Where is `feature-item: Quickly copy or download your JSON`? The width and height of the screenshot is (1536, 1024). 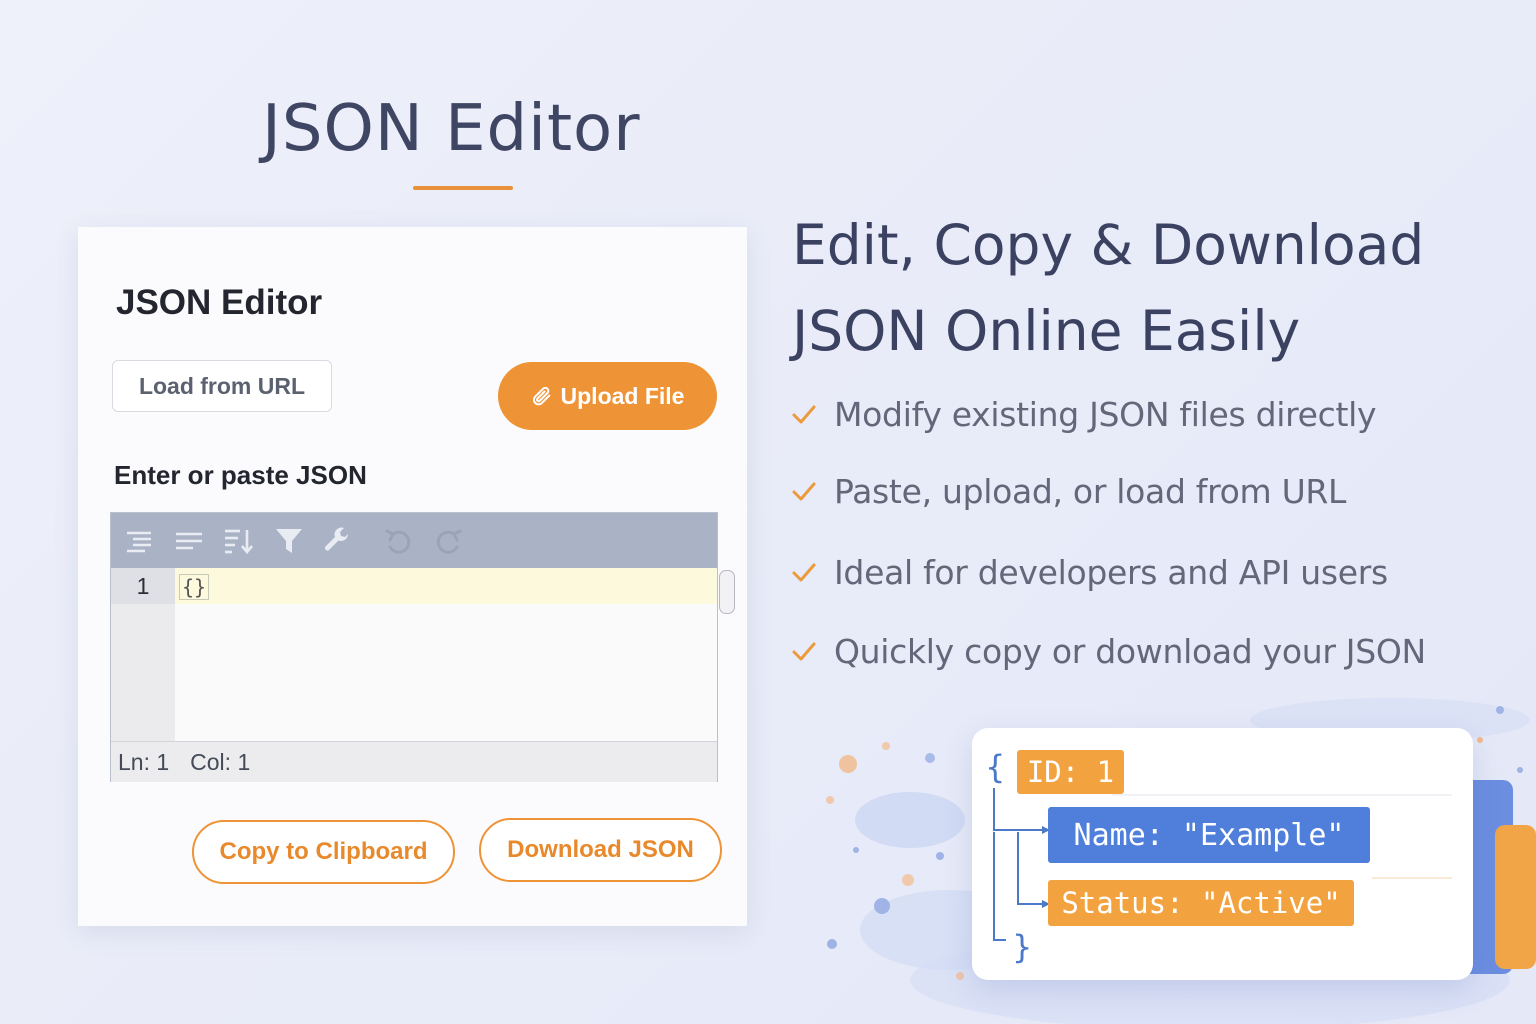
feature-item: Quickly copy or download your JSON is located at coordinates (1108, 651).